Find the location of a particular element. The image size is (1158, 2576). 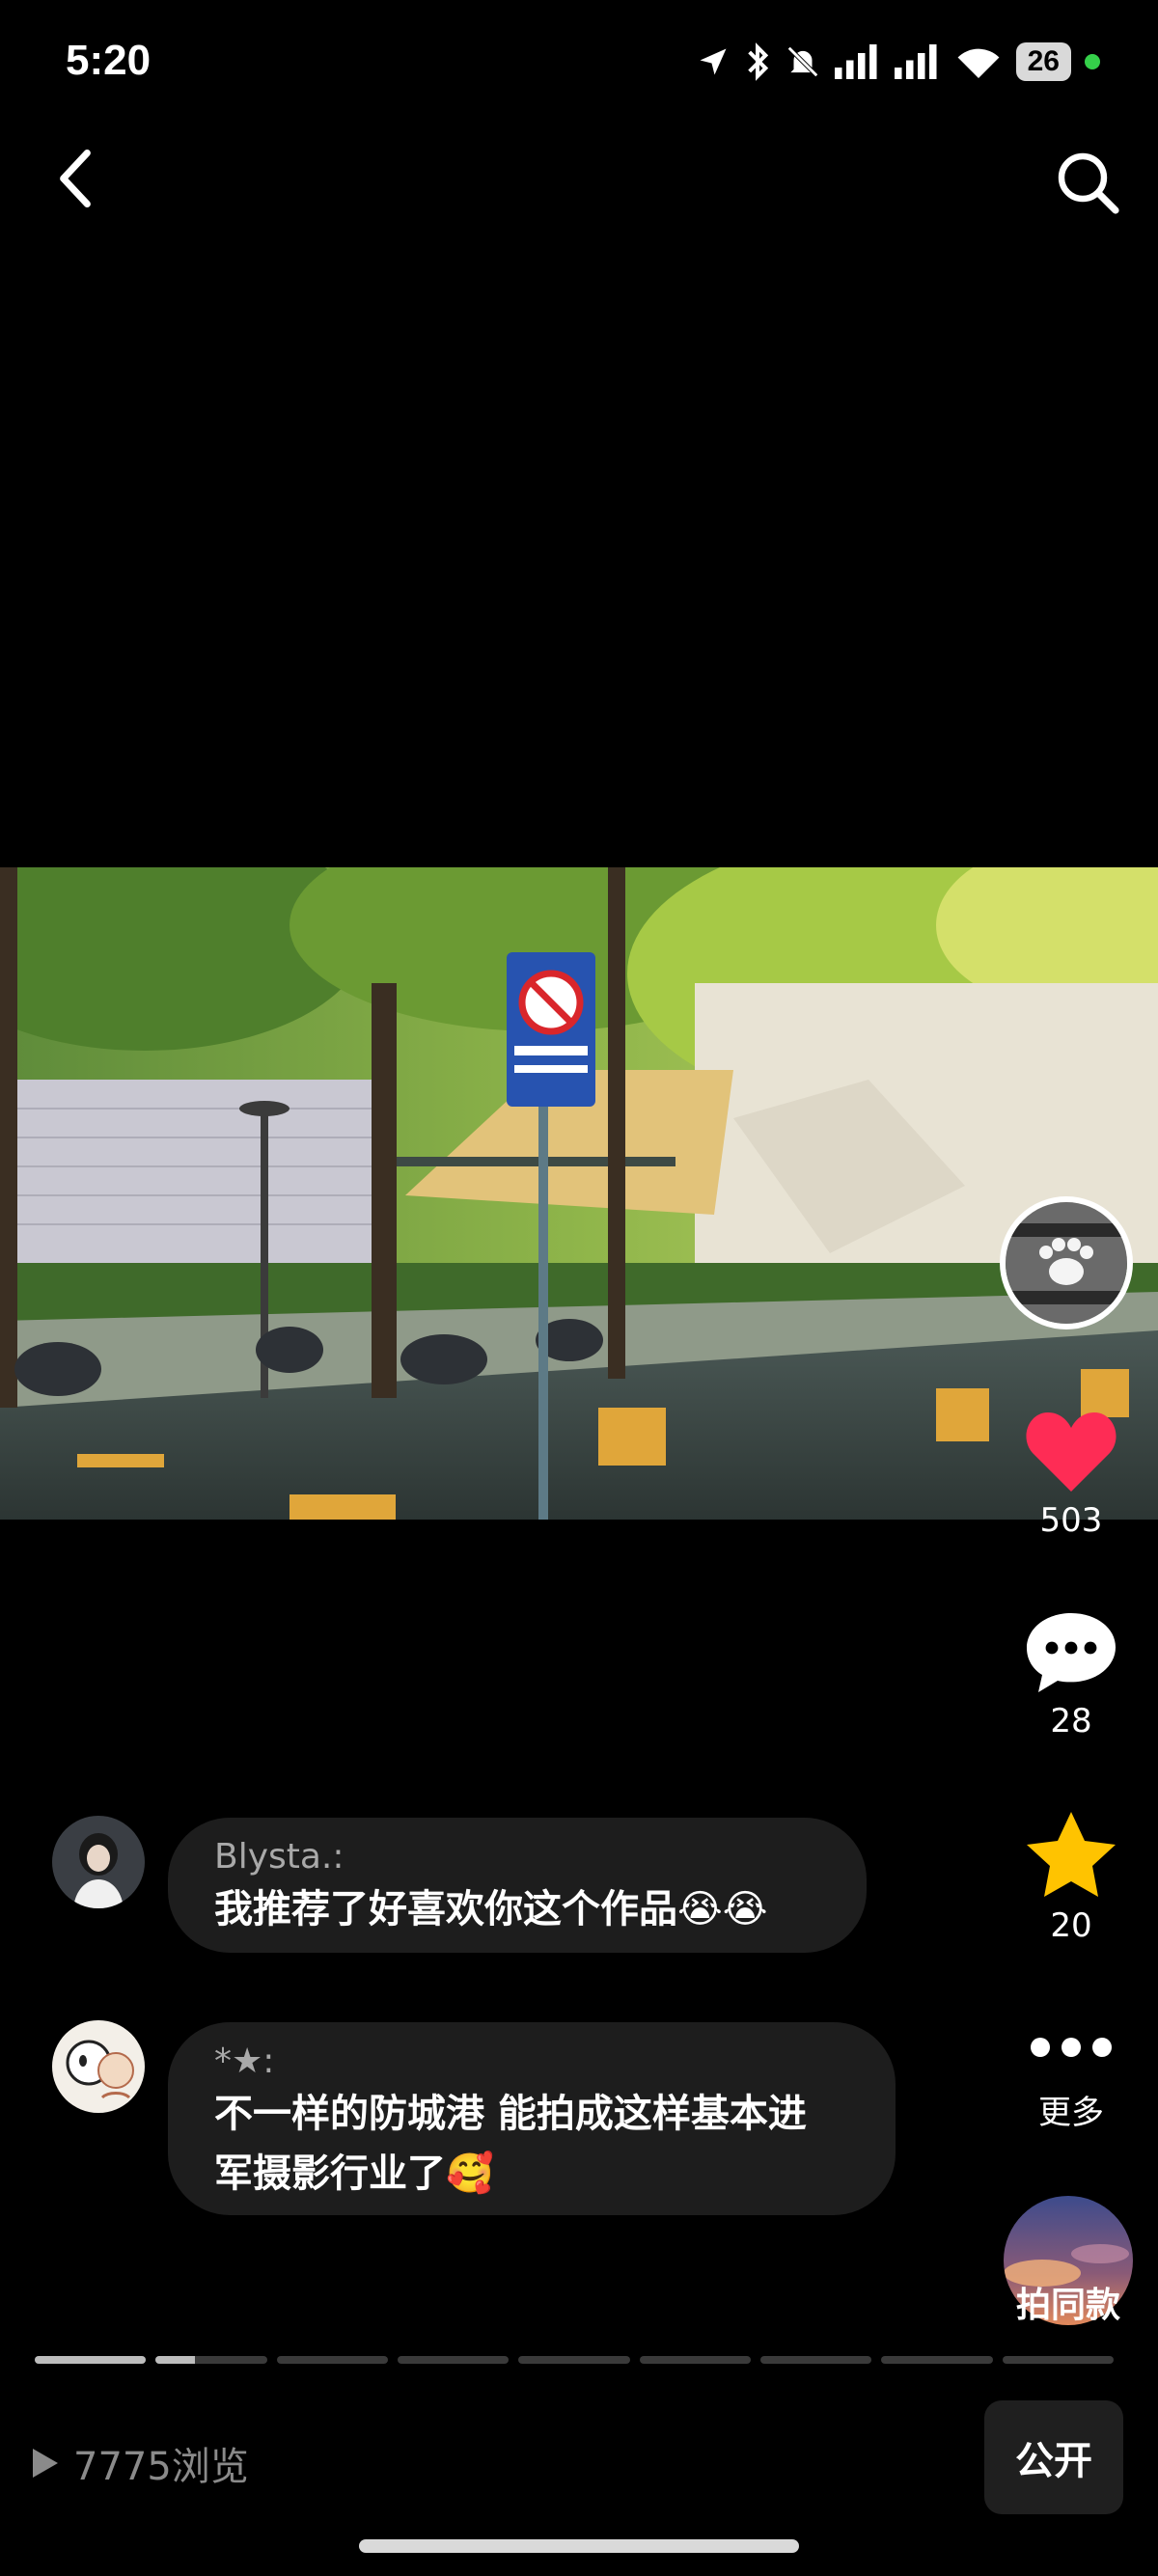

like-count: 503 is located at coordinates (1071, 1520).